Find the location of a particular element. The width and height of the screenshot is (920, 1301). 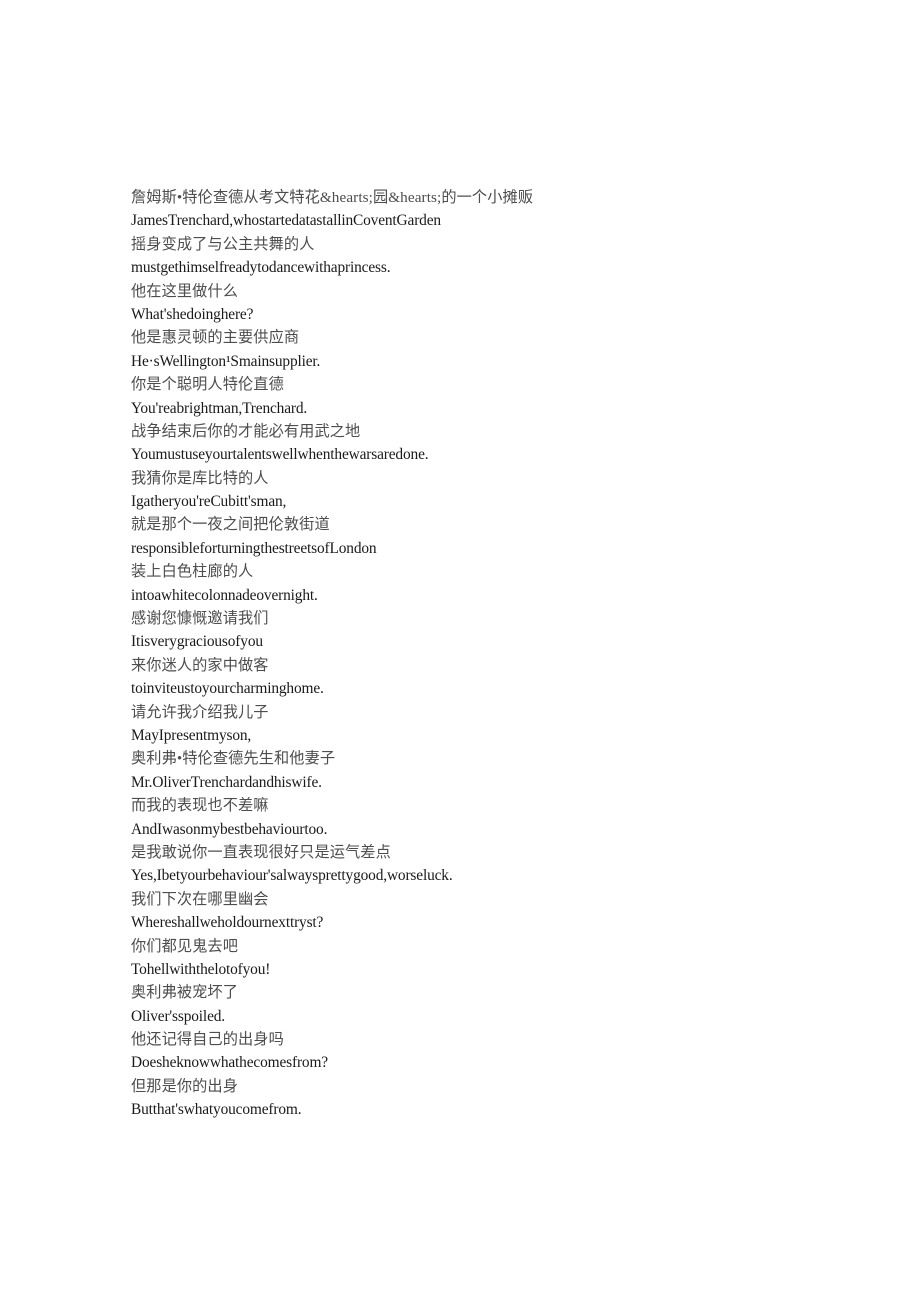

subtitle-line-zh: 但那是你的出身 is located at coordinates (185, 1086).